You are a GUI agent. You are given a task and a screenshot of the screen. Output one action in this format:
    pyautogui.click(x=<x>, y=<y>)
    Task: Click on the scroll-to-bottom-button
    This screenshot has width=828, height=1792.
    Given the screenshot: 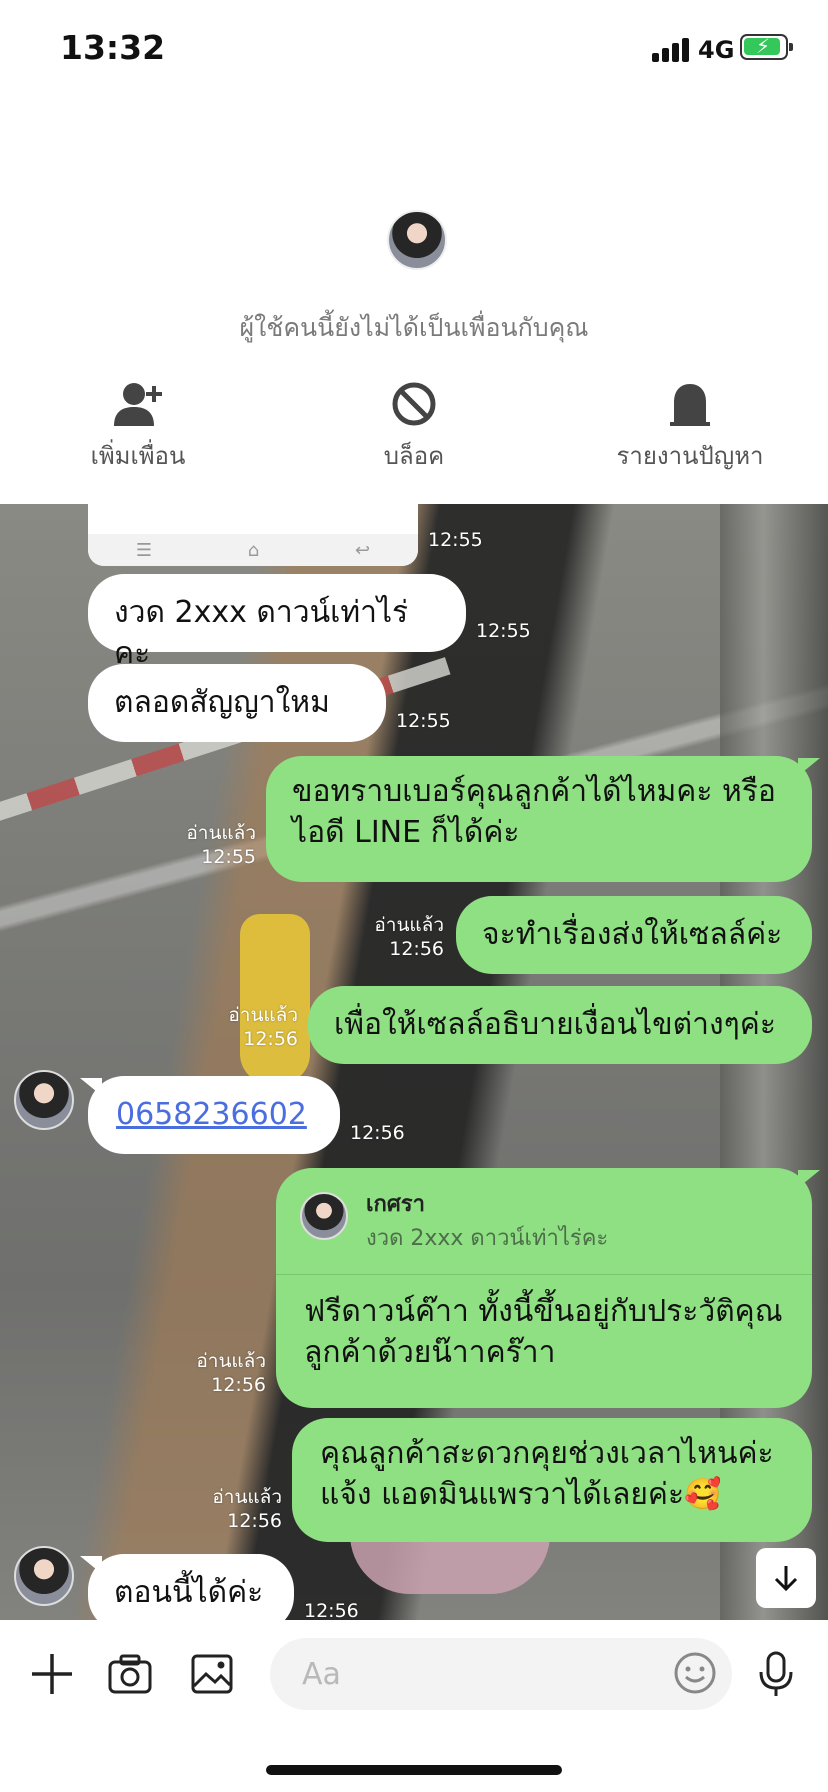 What is the action you would take?
    pyautogui.click(x=786, y=1578)
    